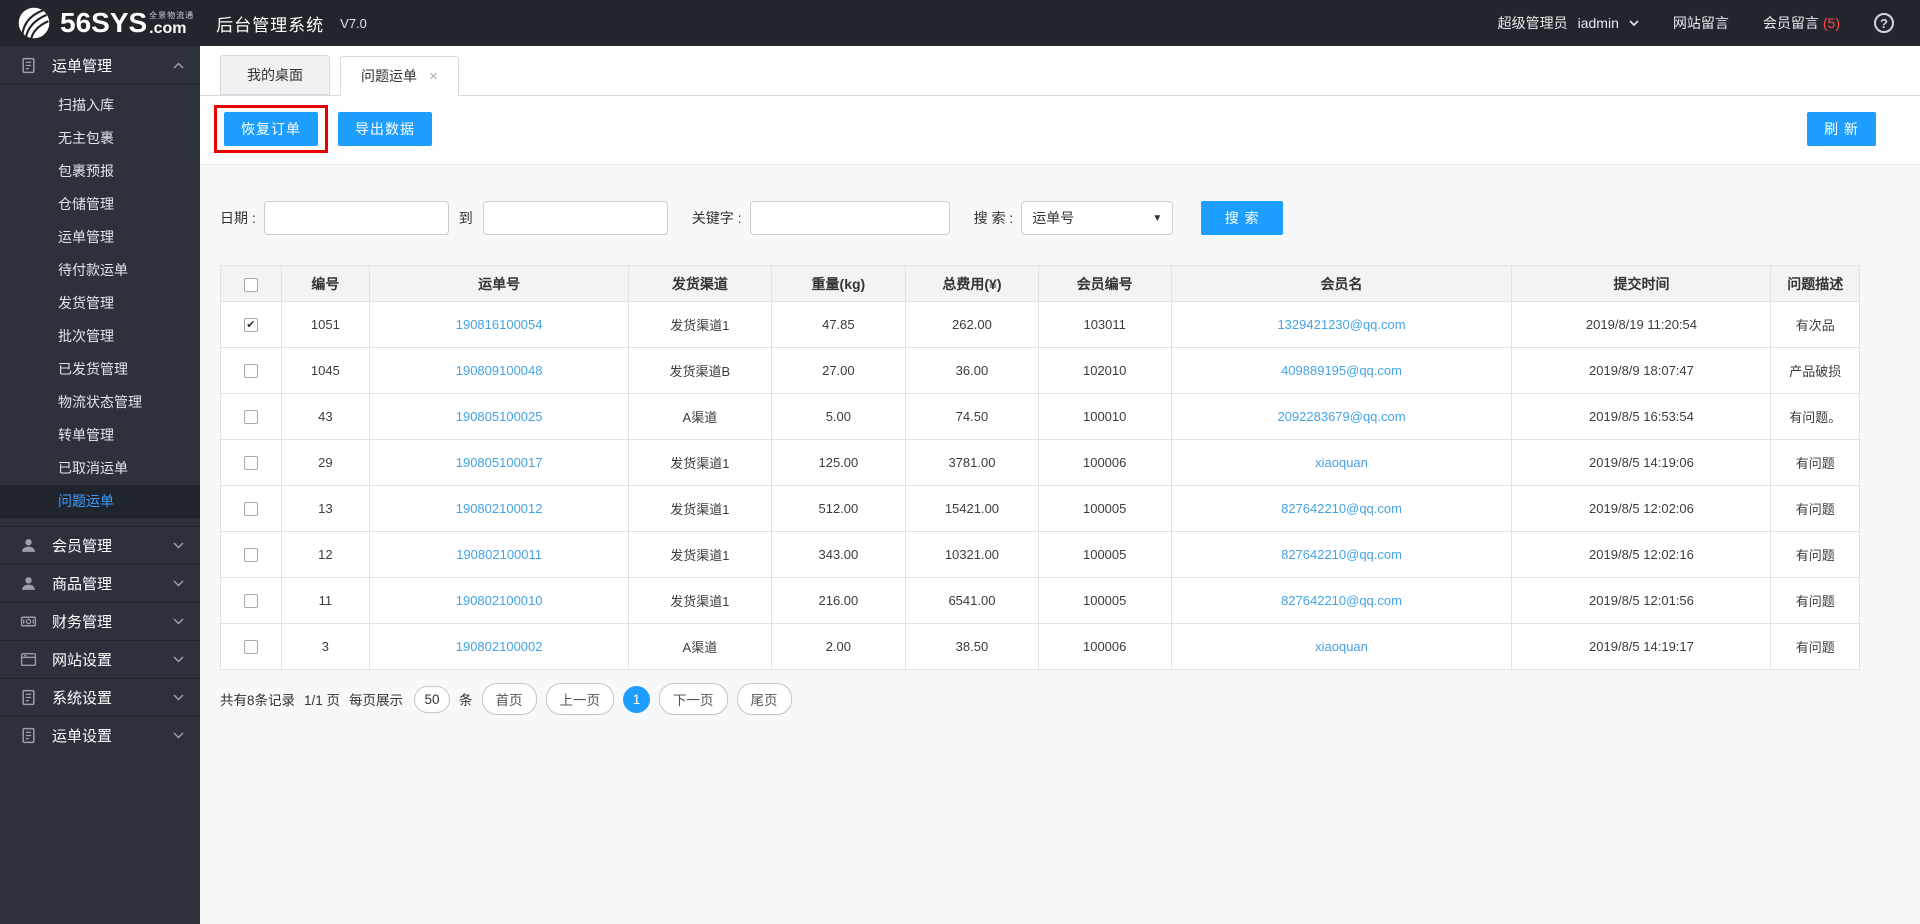 Image resolution: width=1920 pixels, height=924 pixels. Describe the element at coordinates (1341, 324) in the screenshot. I see `member-link: 1329421230@qq.com` at that location.